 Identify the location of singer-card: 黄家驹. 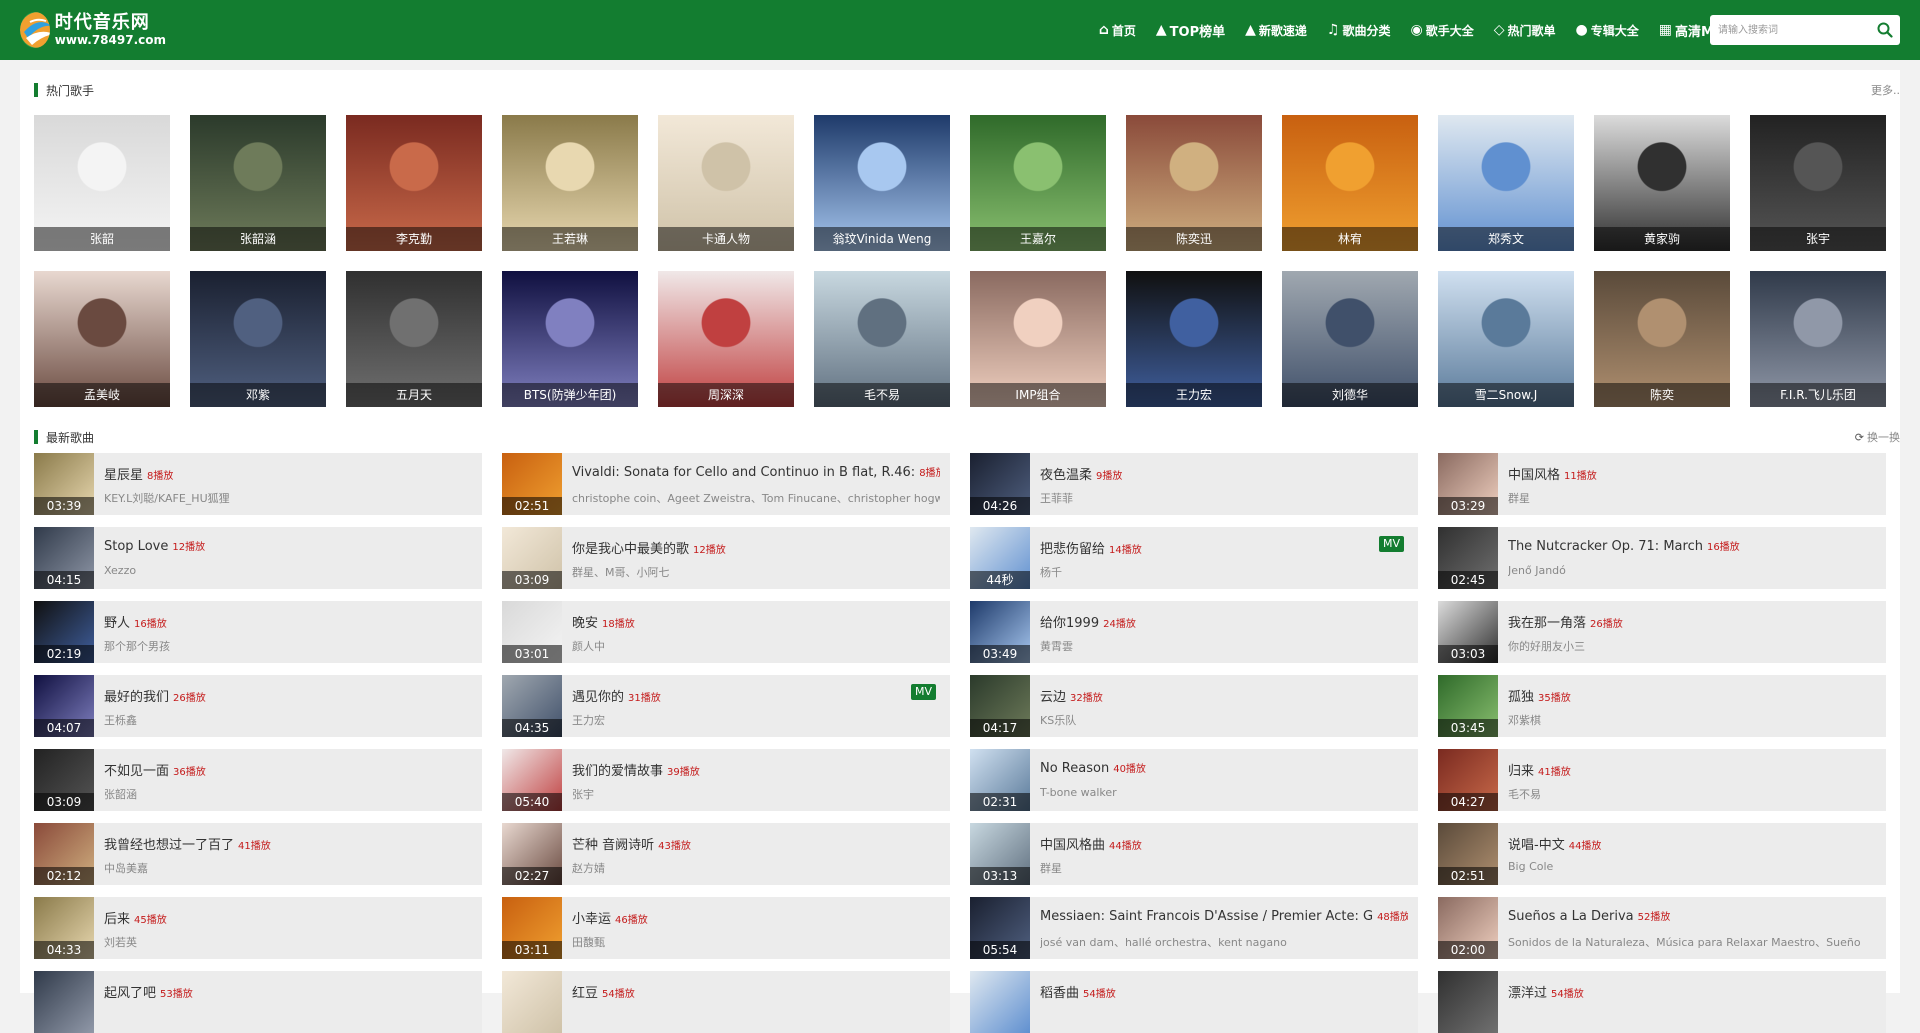
(1662, 183).